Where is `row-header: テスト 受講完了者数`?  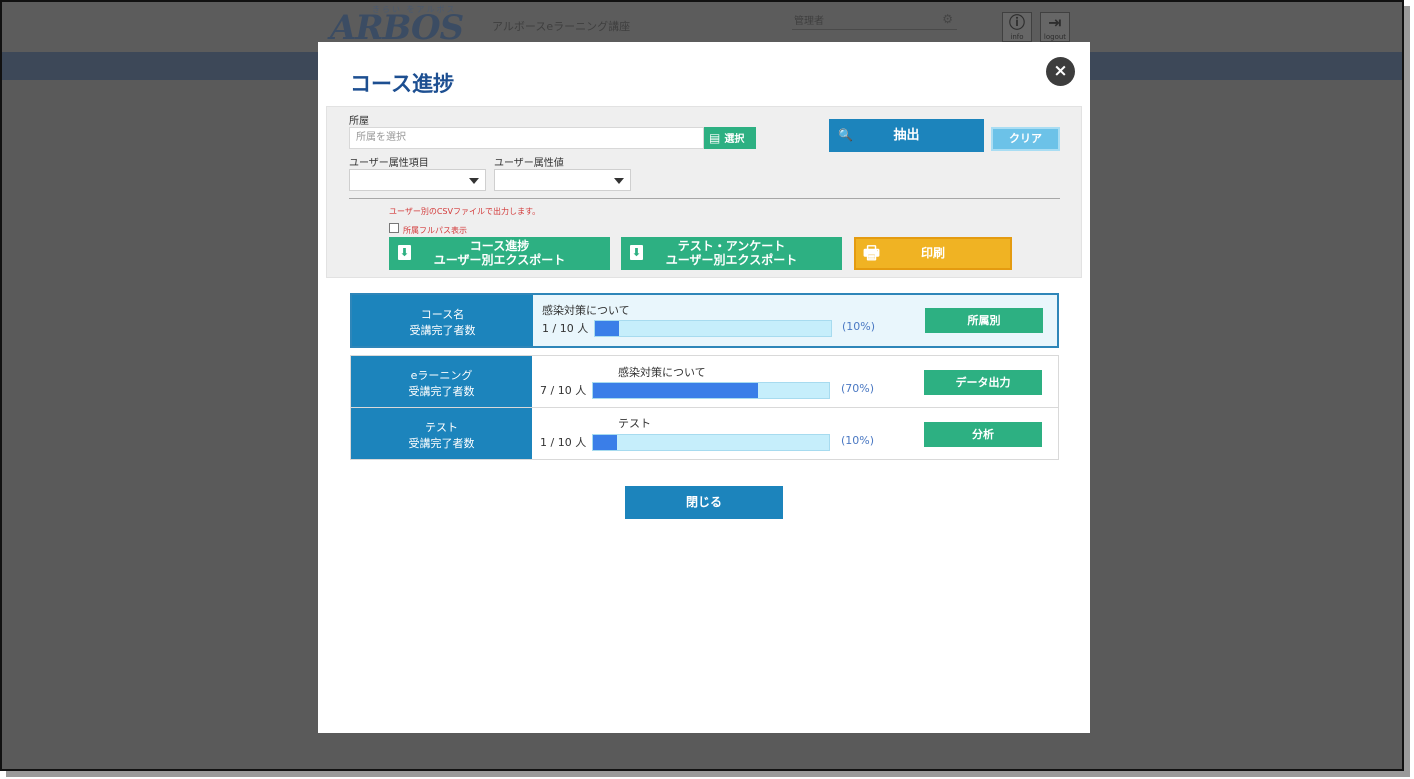 row-header: テスト 受講完了者数 is located at coordinates (441, 433).